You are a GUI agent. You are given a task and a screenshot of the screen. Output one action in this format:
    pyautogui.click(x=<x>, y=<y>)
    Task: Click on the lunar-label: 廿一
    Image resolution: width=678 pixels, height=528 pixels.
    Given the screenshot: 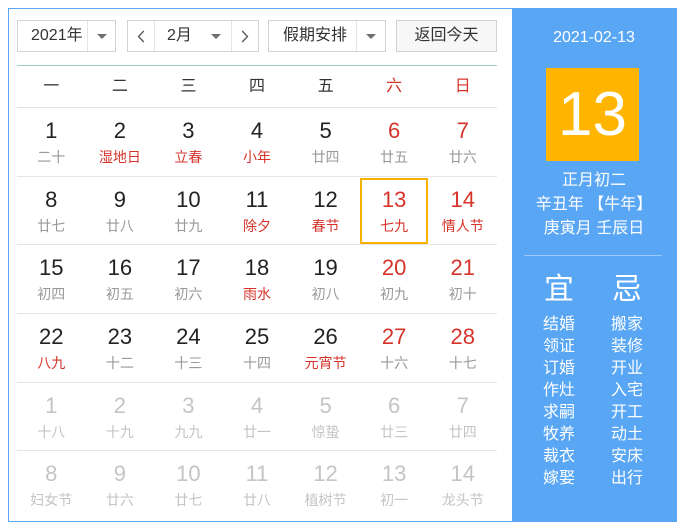 What is the action you would take?
    pyautogui.click(x=256, y=431)
    